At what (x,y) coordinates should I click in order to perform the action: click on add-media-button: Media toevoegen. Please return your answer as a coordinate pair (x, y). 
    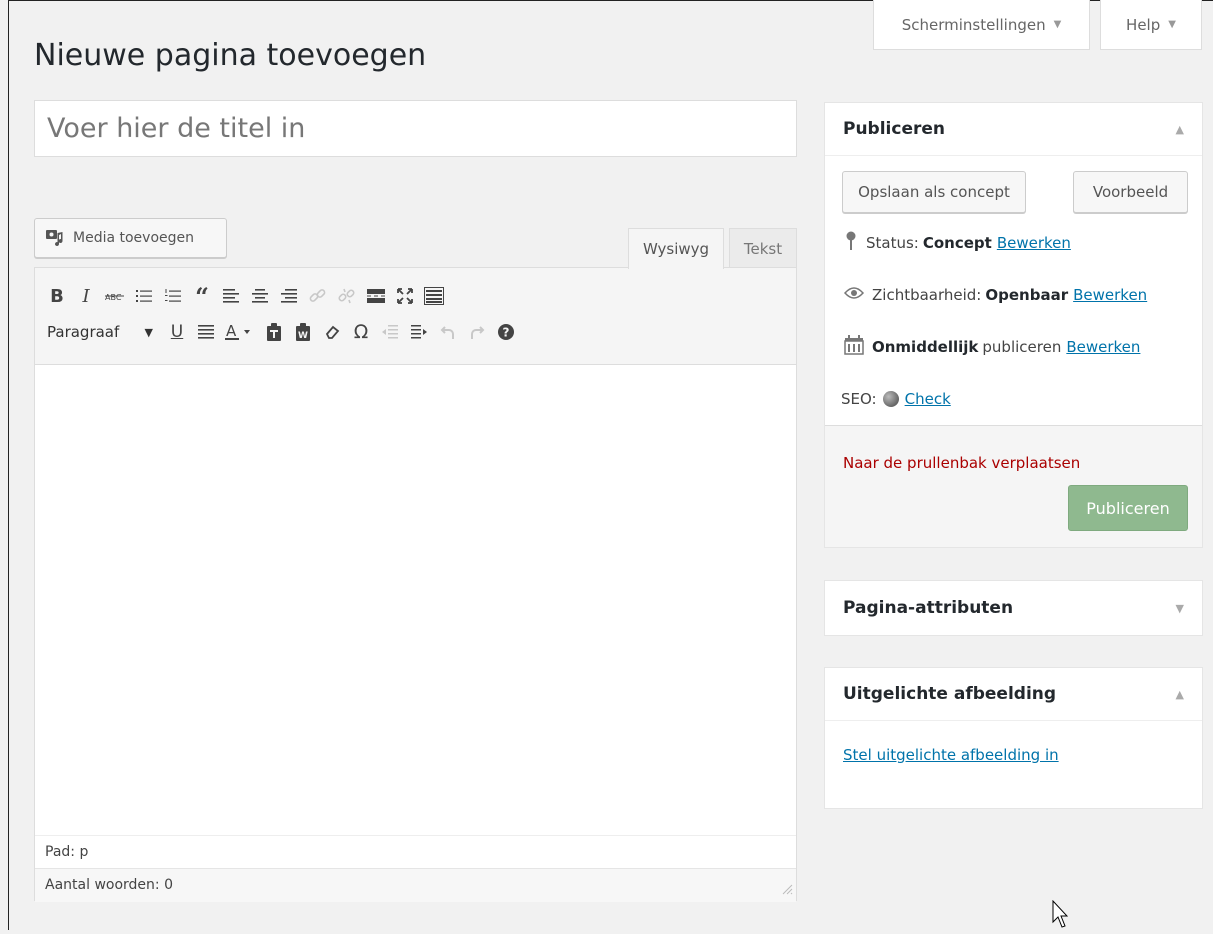
    Looking at the image, I should click on (130, 238).